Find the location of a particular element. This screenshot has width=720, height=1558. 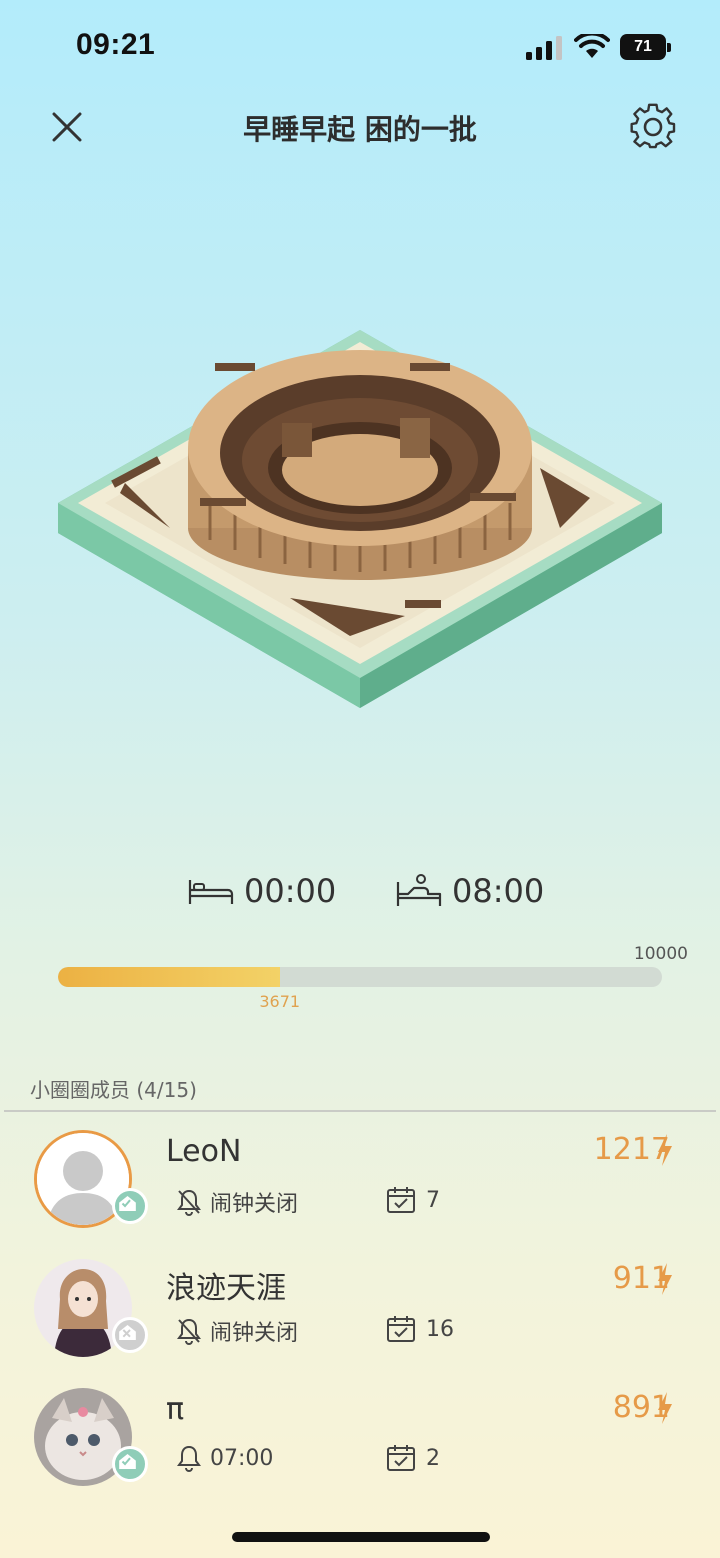

status-time: 09:21 is located at coordinates (116, 44).